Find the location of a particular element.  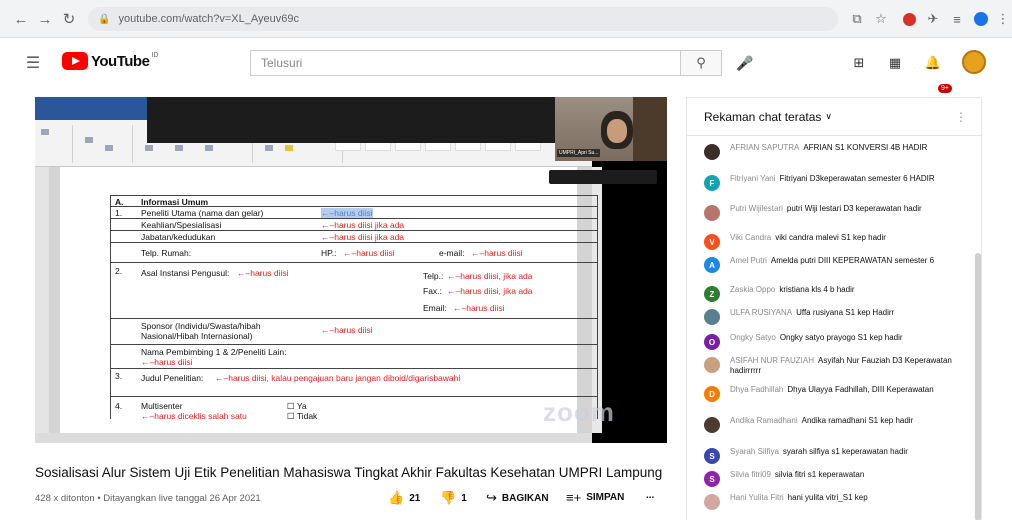

chat-message: ULFA RUSIYANA Uffa rusiyana S1 kep Hadirr is located at coordinates (833, 316).